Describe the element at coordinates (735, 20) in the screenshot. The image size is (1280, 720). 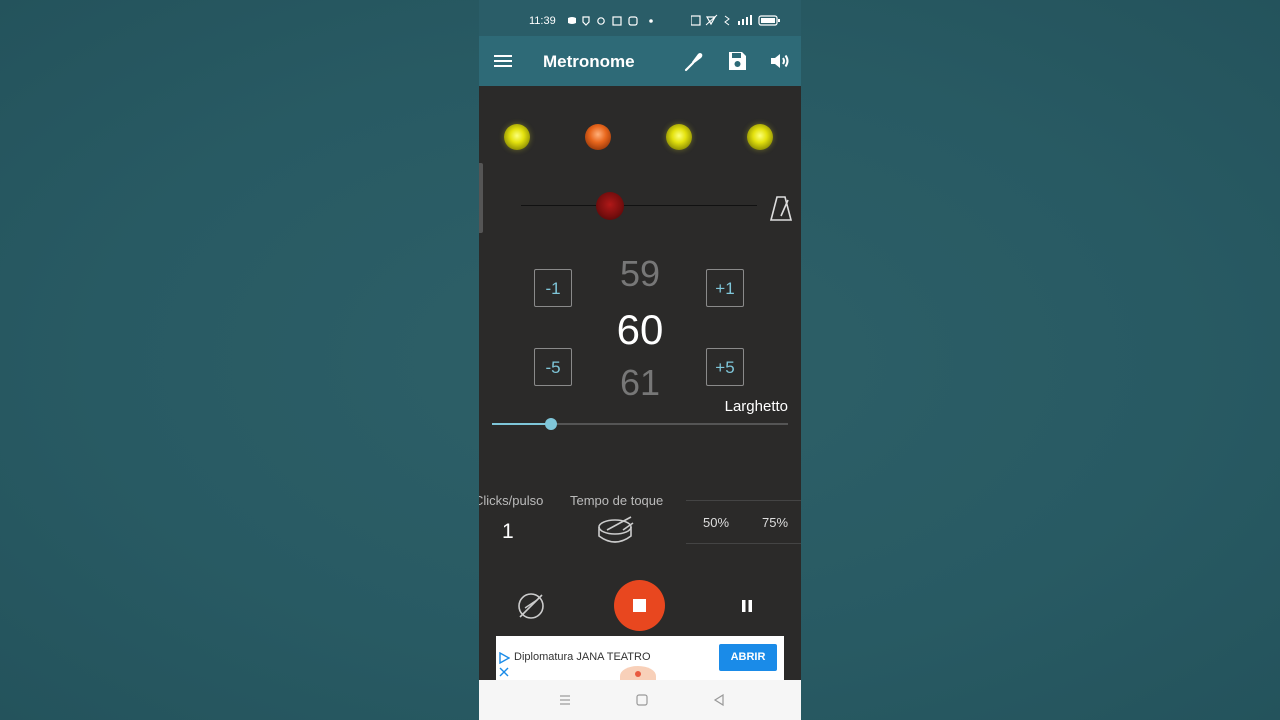
I see `status-icons-right` at that location.